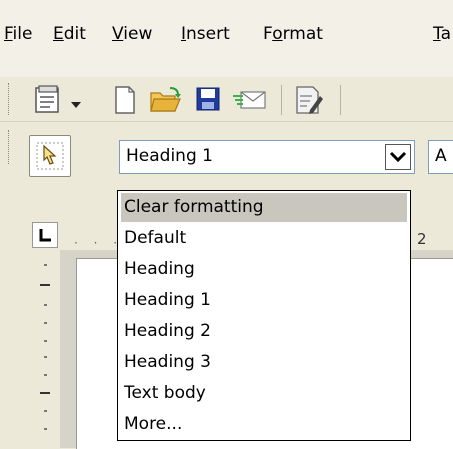 The image size is (453, 449). I want to click on paragraph-style-combobox: Heading 1, so click(267, 157).